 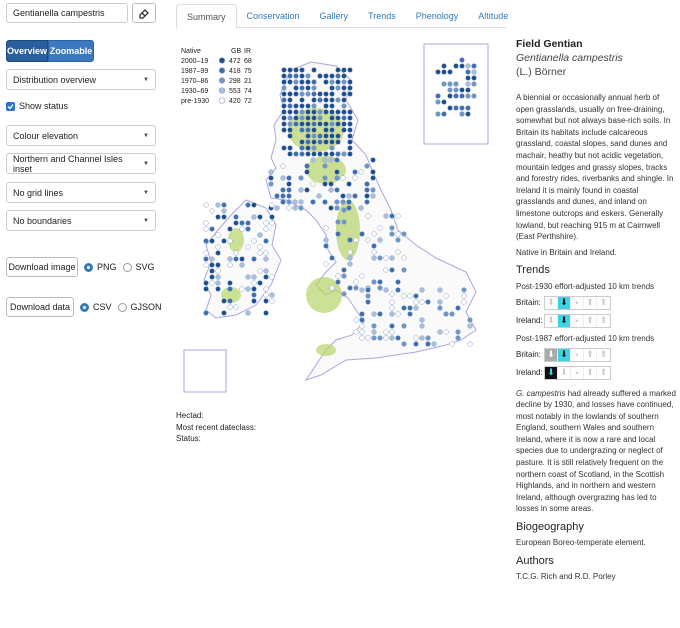 What do you see at coordinates (437, 16) in the screenshot?
I see `tab-phenology: Phenology` at bounding box center [437, 16].